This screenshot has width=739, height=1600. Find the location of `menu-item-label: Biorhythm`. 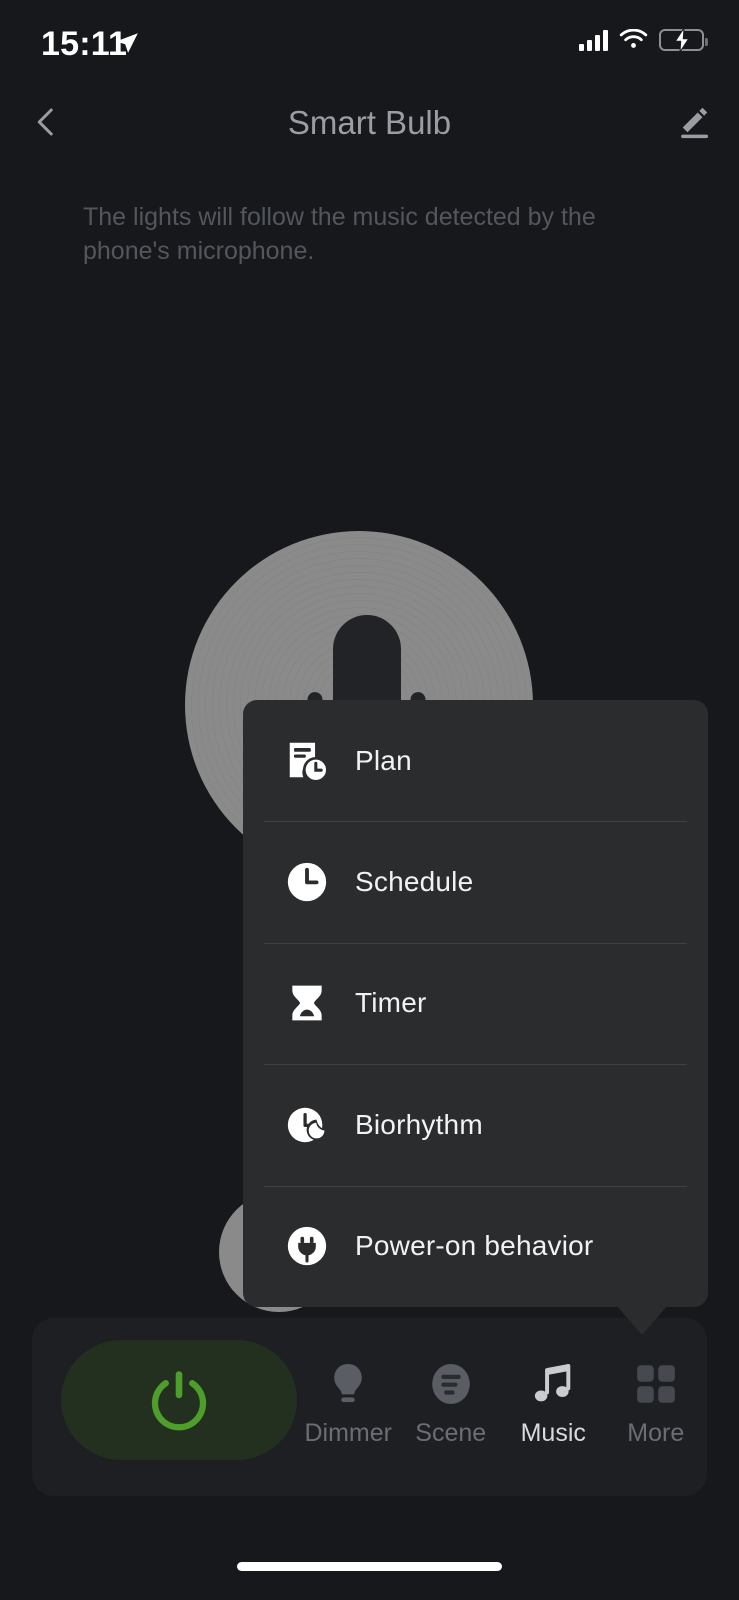

menu-item-label: Biorhythm is located at coordinates (419, 1124).